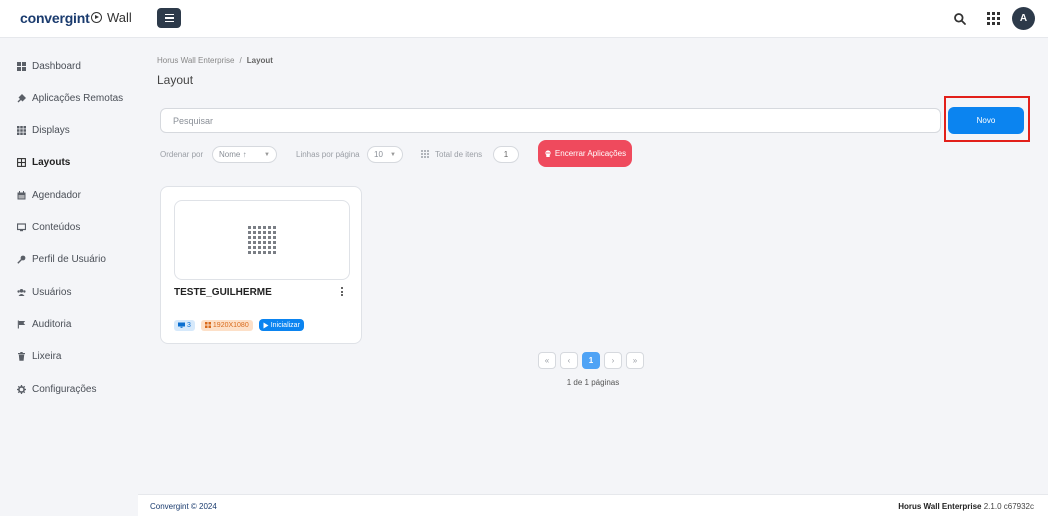 The width and height of the screenshot is (1048, 516). What do you see at coordinates (506, 154) in the screenshot?
I see `total-count: 1` at bounding box center [506, 154].